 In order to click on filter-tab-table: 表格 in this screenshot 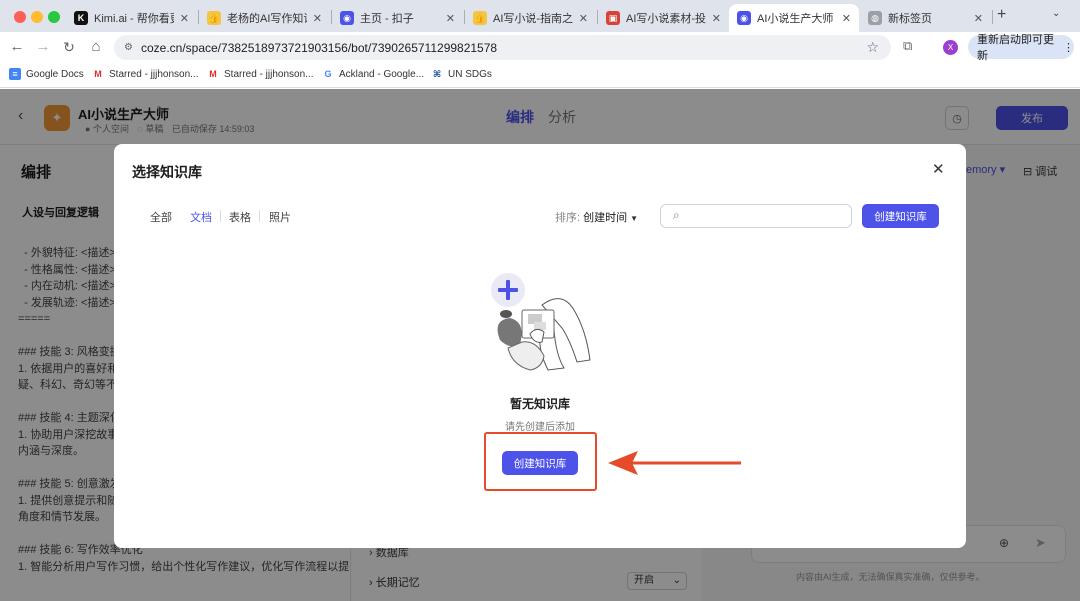, I will do `click(240, 217)`.